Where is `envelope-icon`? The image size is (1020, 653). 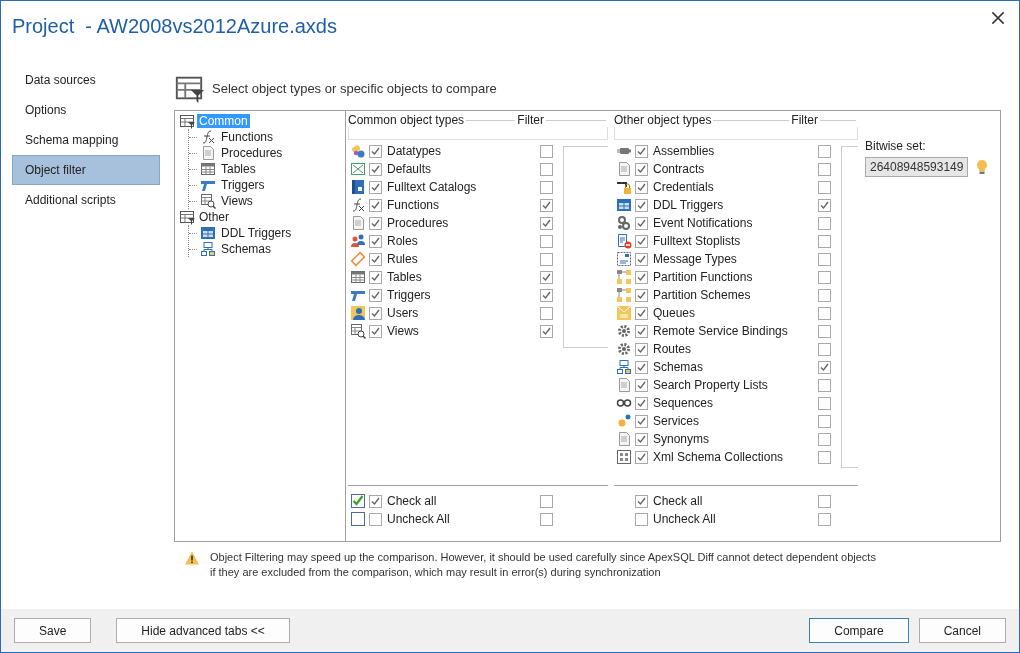
envelope-icon is located at coordinates (624, 313).